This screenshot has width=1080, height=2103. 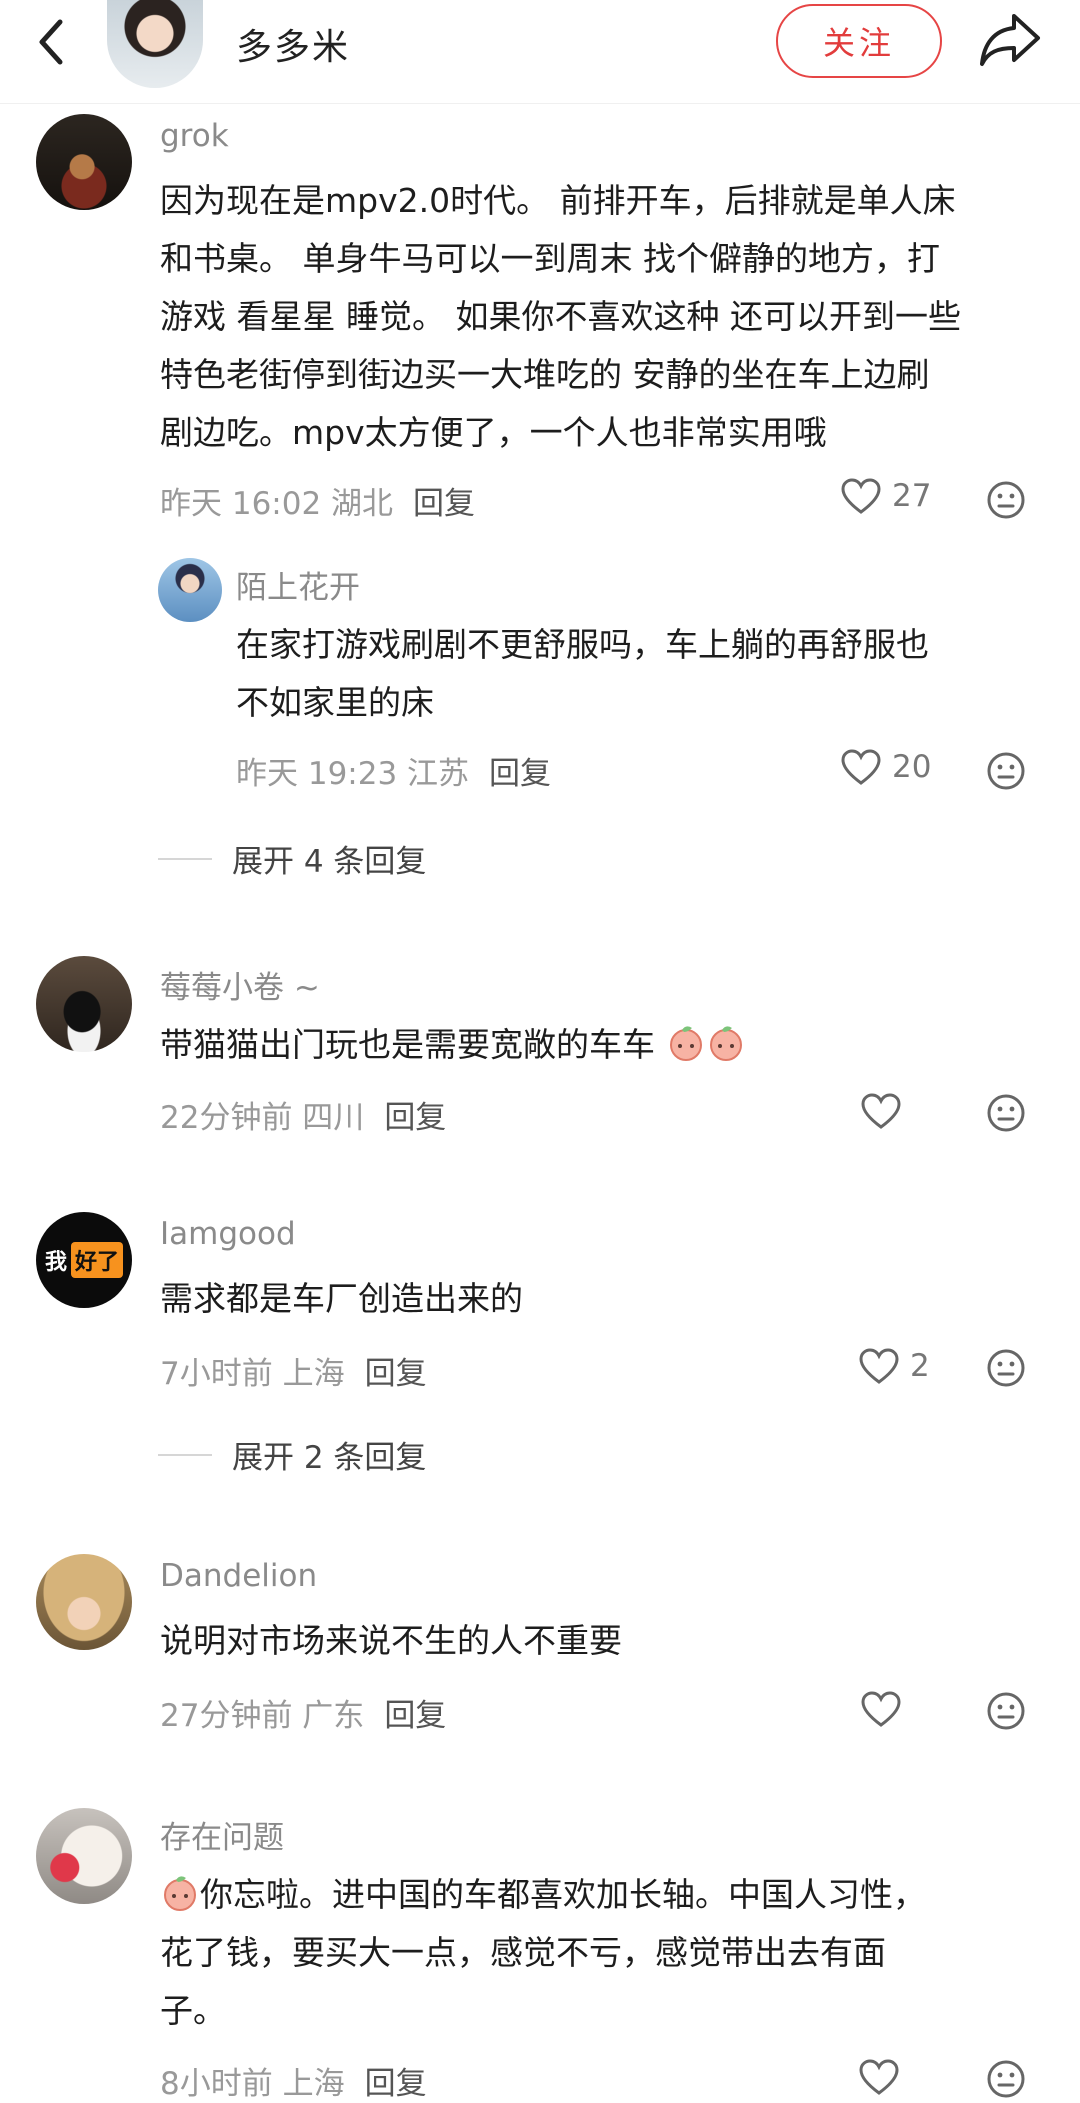 I want to click on comment-meta: 昨天 19:23 江苏 回复, so click(x=393, y=770).